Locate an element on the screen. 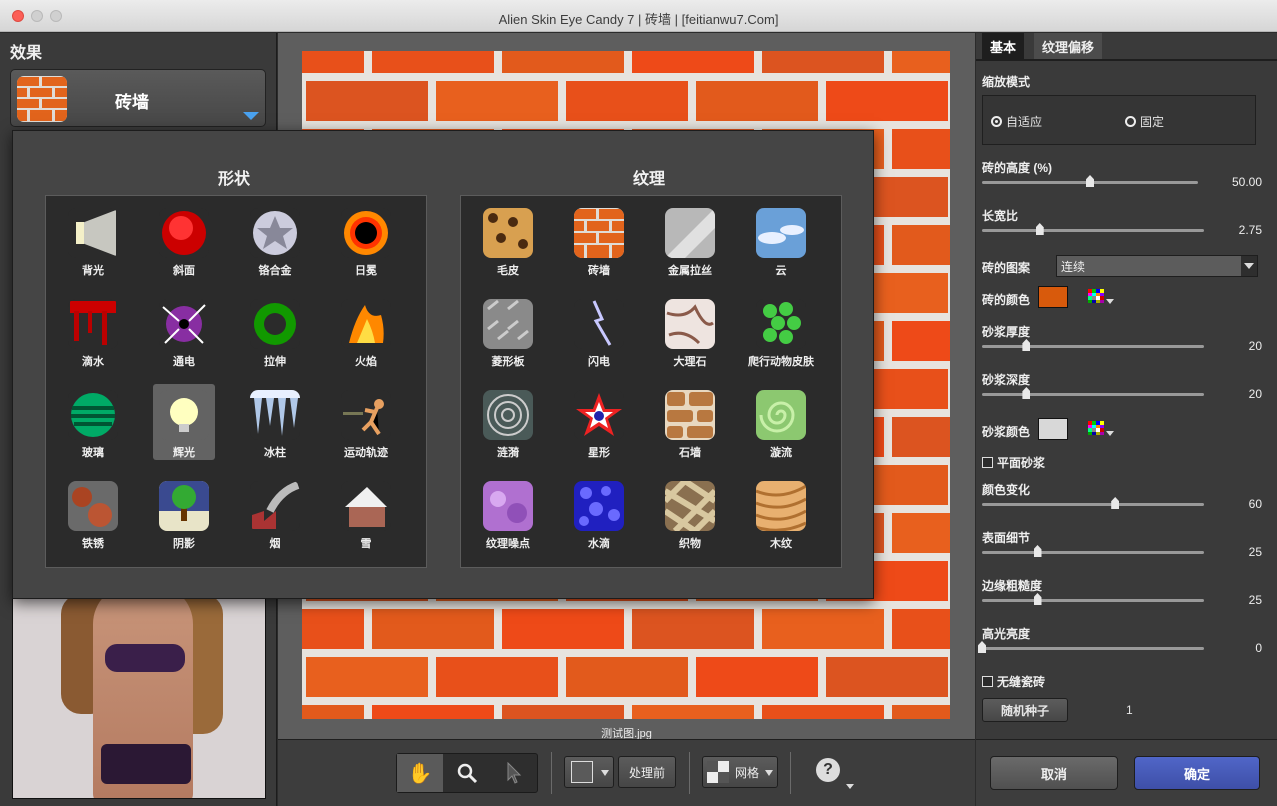 The height and width of the screenshot is (806, 1277). effect-item-weave: 织物 is located at coordinates (690, 513).